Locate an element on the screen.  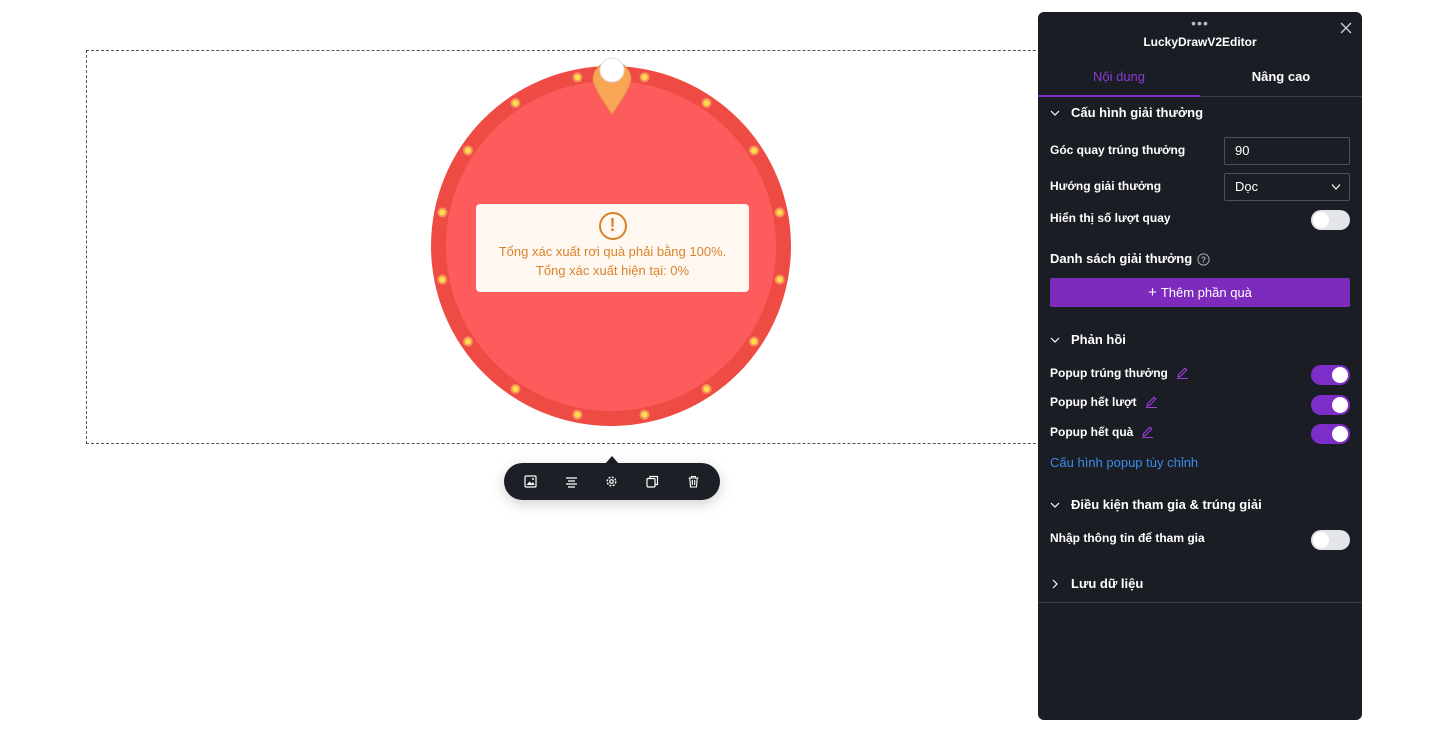
spin-angle-input: 90 is located at coordinates (1287, 151).